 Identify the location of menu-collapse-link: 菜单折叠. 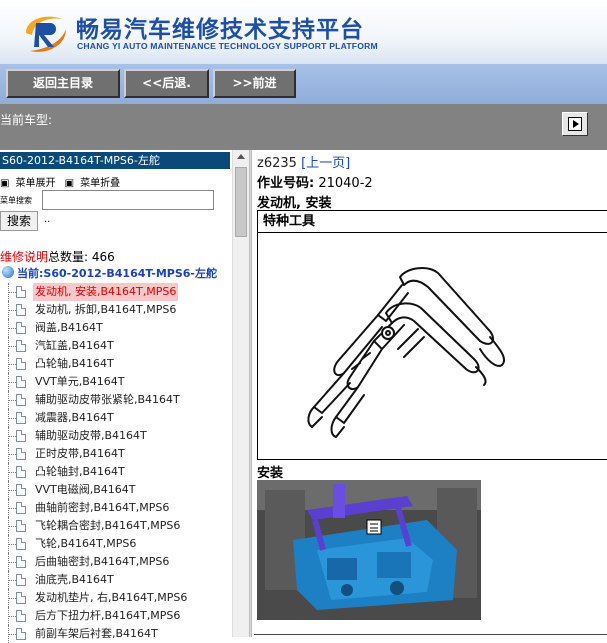
(100, 183).